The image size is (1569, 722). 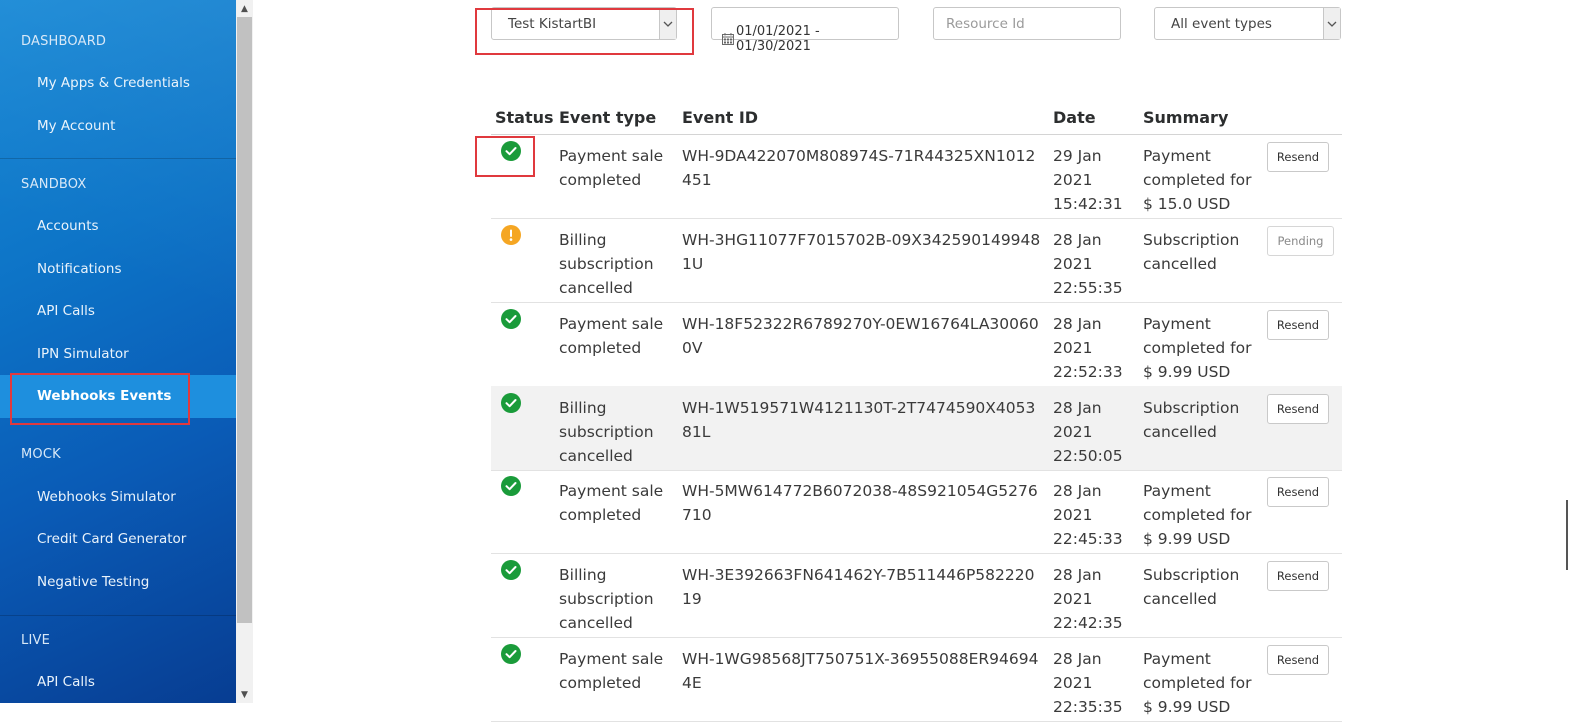 What do you see at coordinates (511, 235) in the screenshot?
I see `warning-icon` at bounding box center [511, 235].